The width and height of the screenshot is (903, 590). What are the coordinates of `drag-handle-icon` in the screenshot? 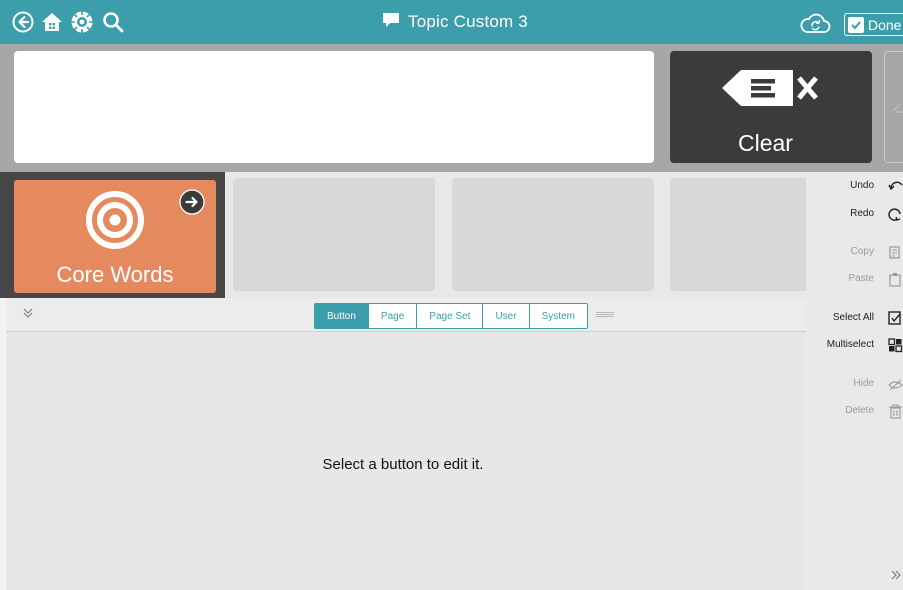 It's located at (605, 314).